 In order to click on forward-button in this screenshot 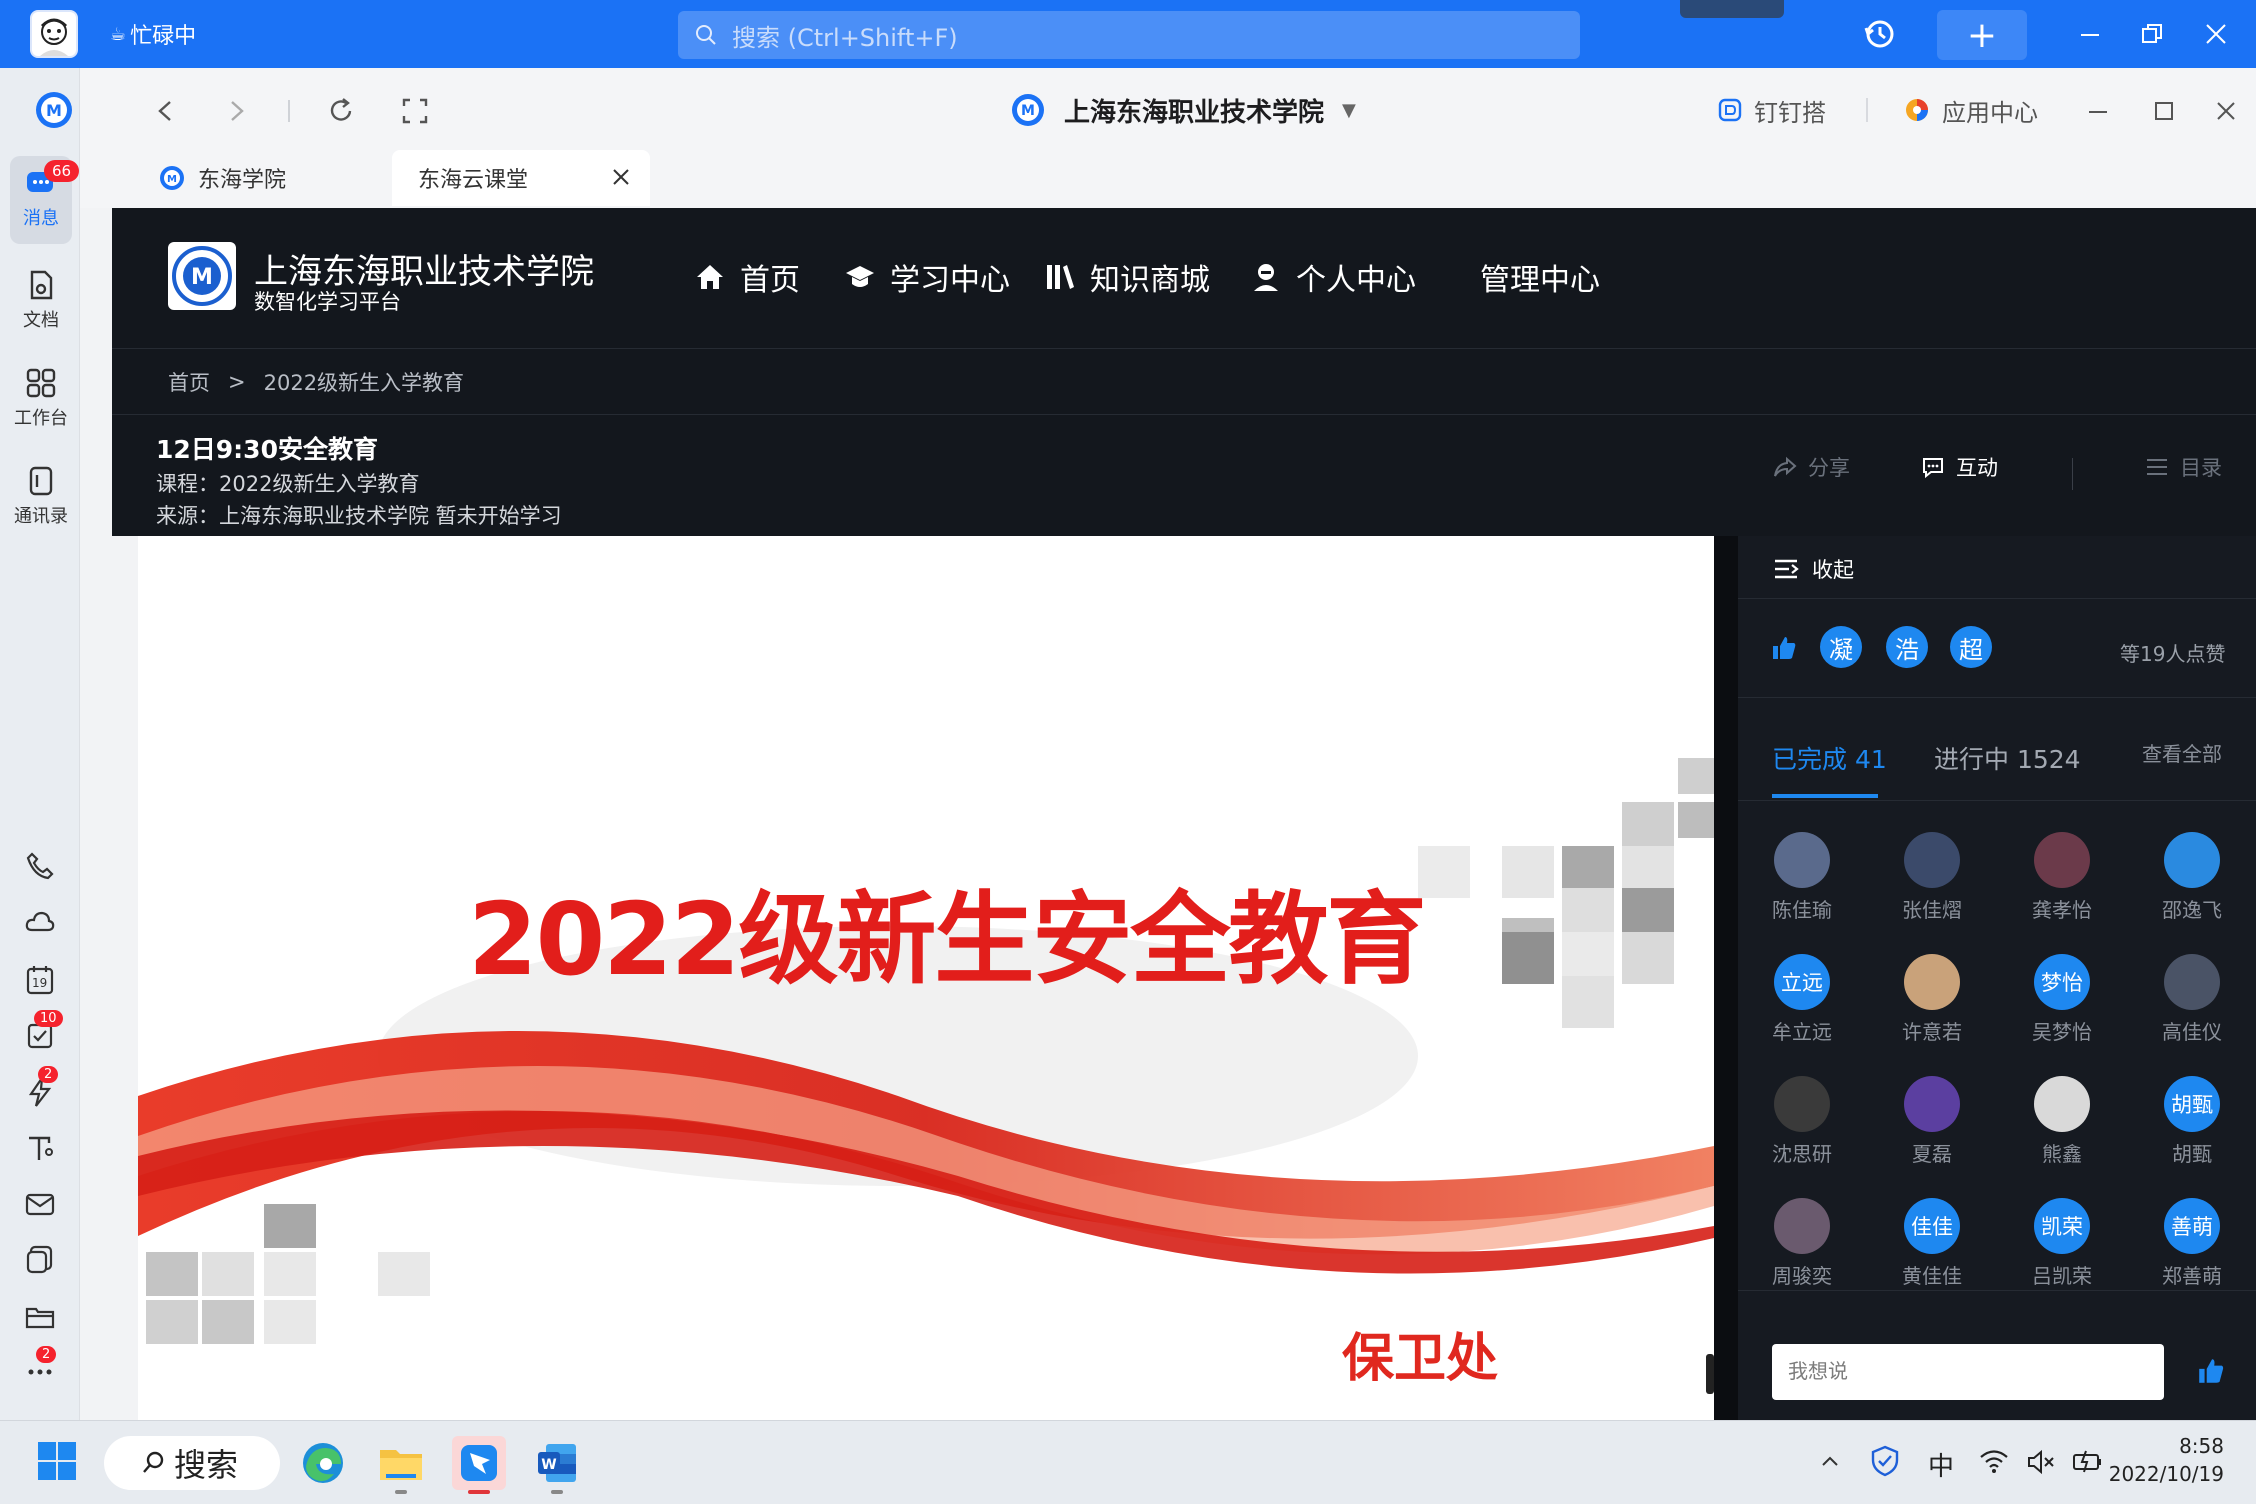, I will do `click(237, 111)`.